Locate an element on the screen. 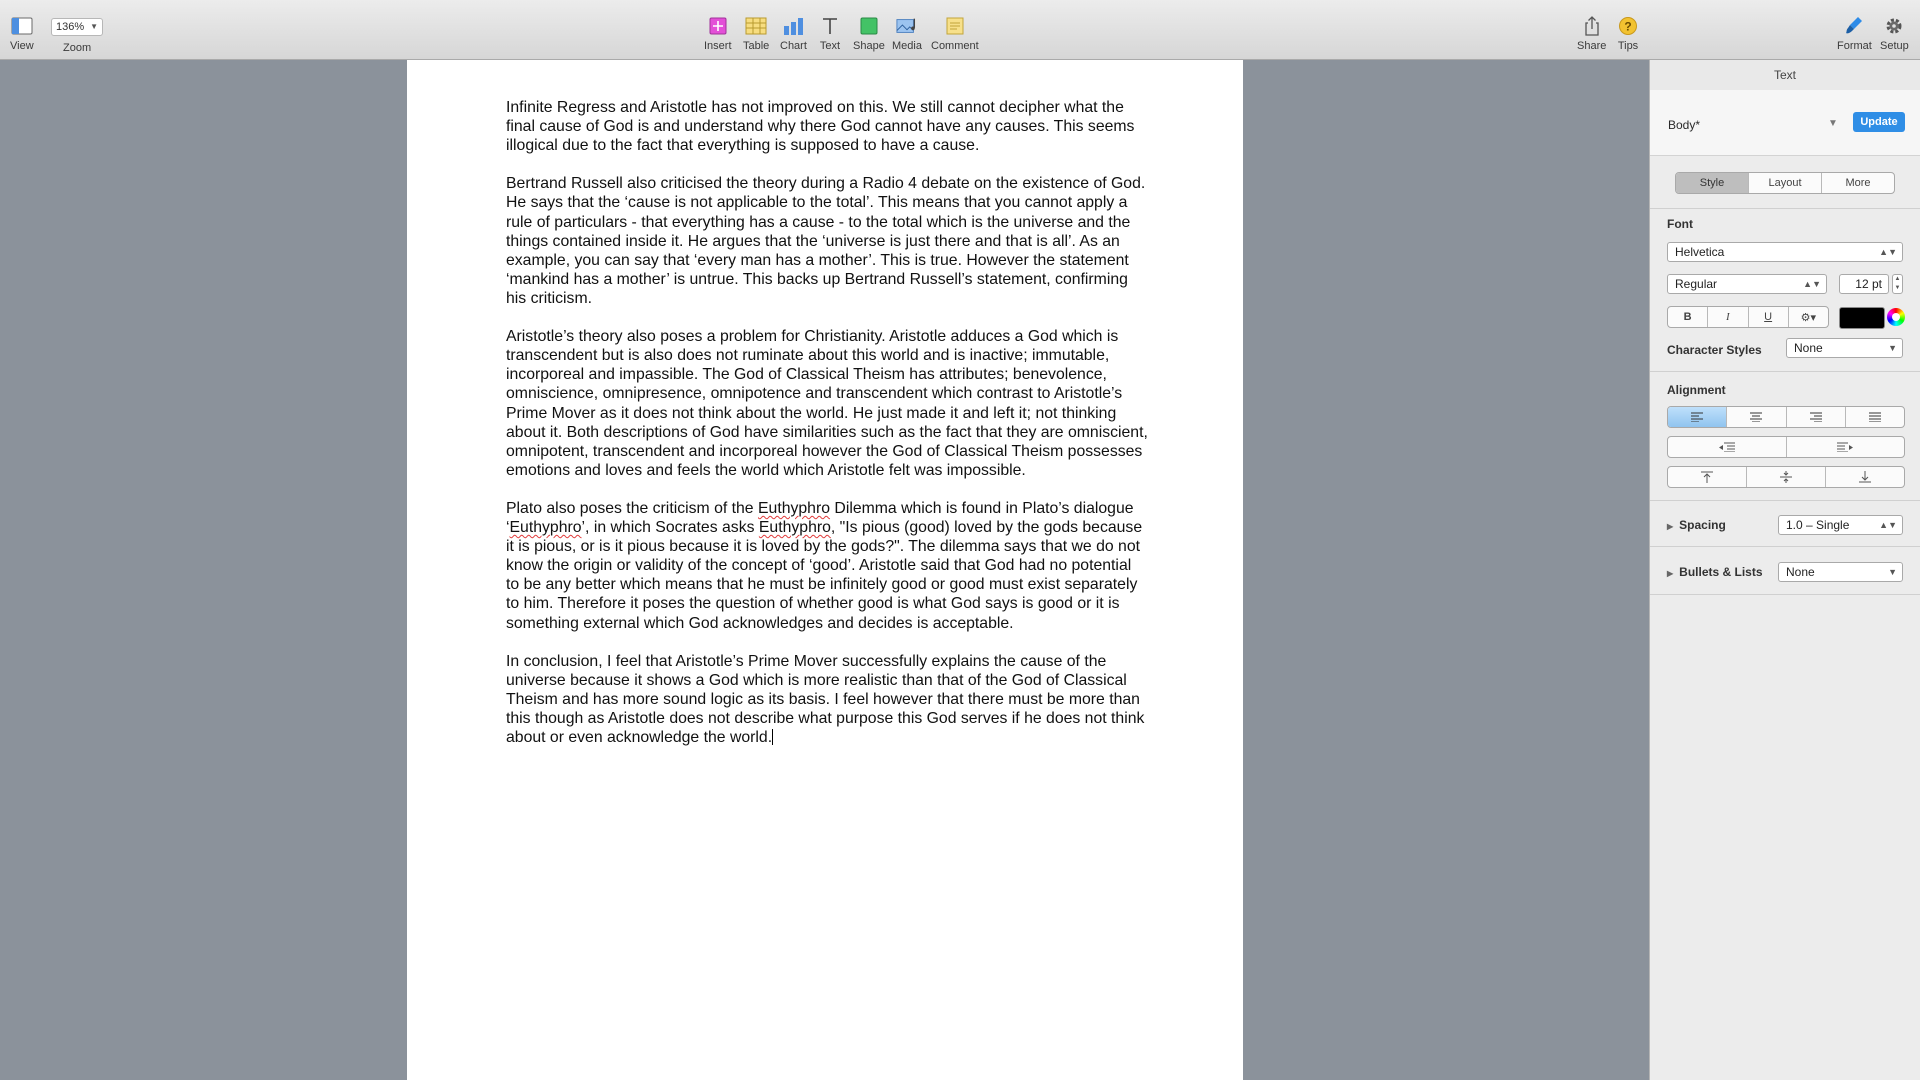 This screenshot has width=1920, height=1080. update-style-button: Update is located at coordinates (1879, 122).